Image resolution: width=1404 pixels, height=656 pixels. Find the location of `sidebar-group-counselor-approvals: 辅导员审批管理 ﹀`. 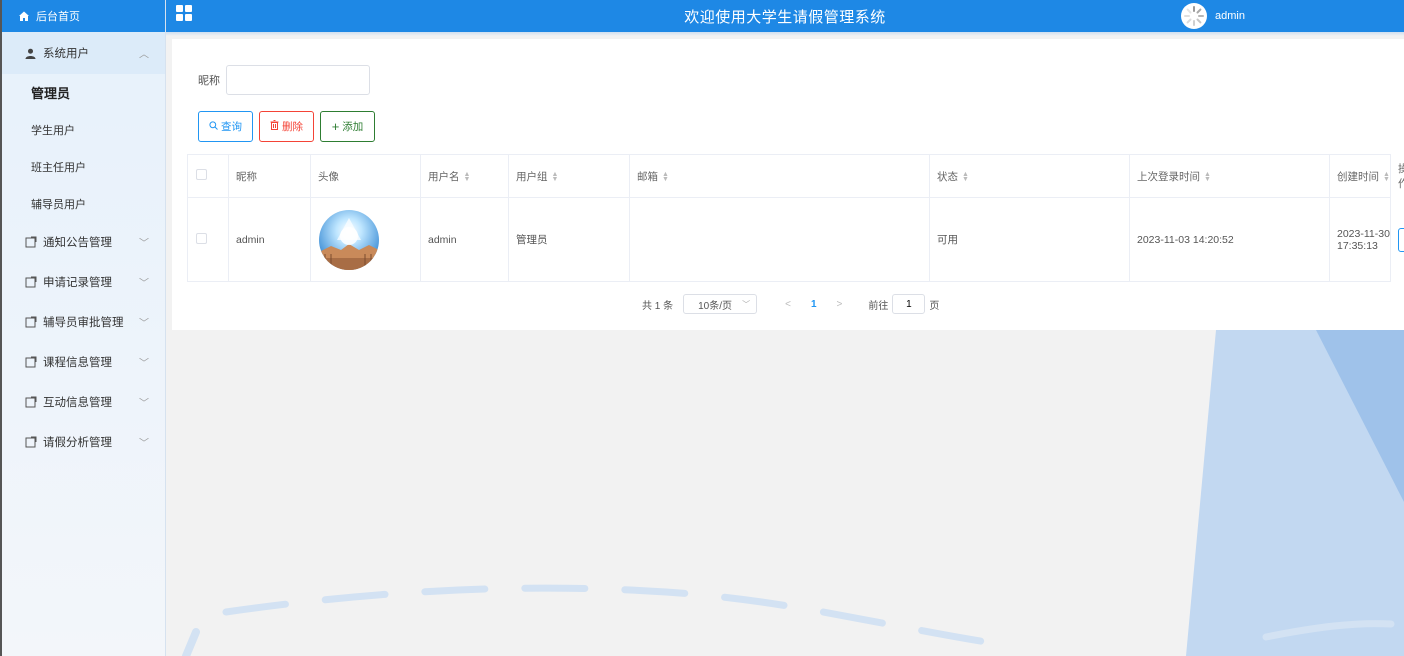

sidebar-group-counselor-approvals: 辅导员审批管理 ﹀ is located at coordinates (83, 322).